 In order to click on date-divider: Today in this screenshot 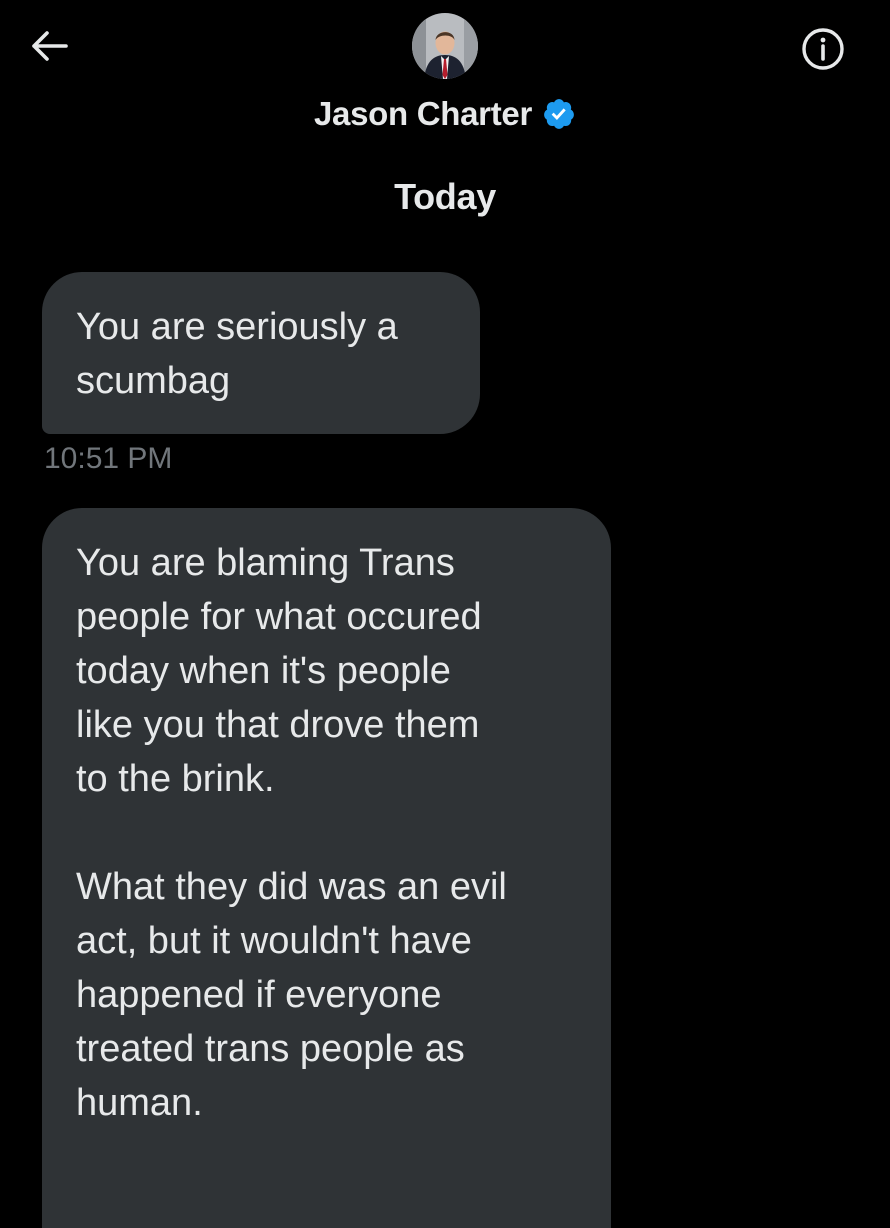, I will do `click(445, 196)`.